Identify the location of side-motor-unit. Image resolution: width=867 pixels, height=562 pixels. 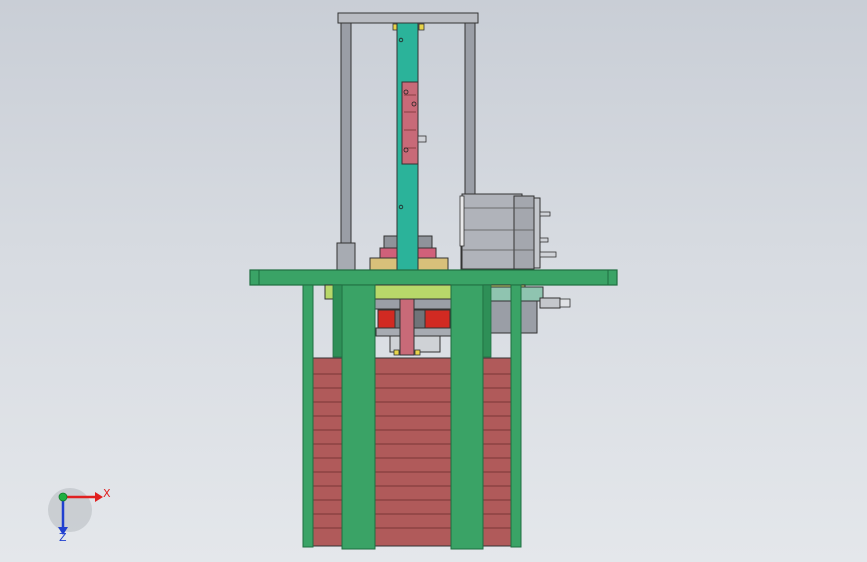
(508, 231).